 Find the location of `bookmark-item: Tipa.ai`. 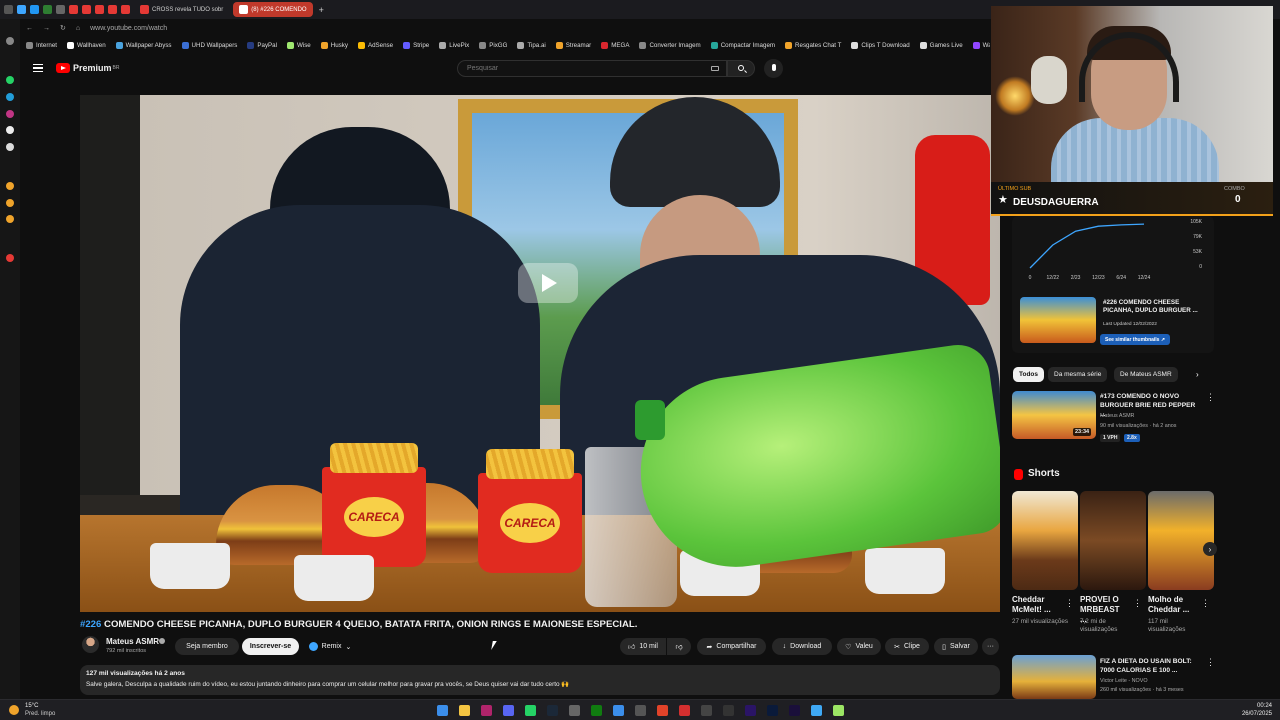

bookmark-item: Tipa.ai is located at coordinates (531, 45).